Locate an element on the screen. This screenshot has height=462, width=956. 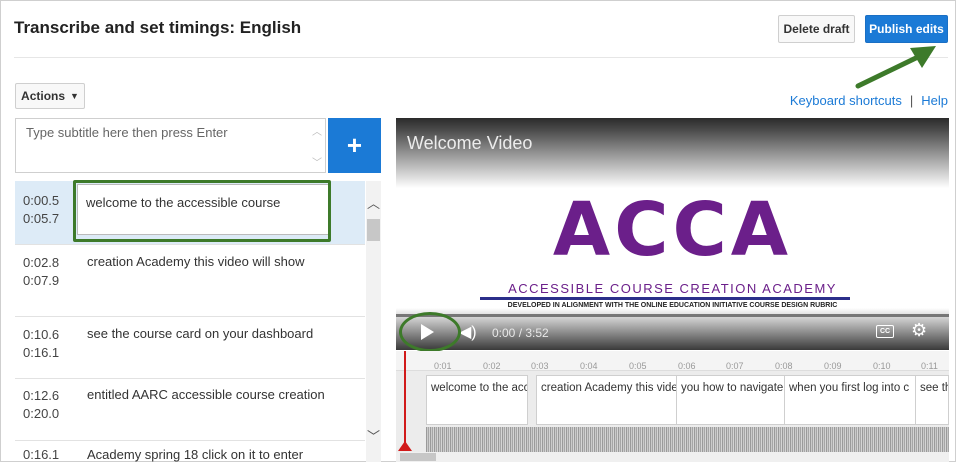
timeline-tick: 0:03 is located at coordinates (540, 366).